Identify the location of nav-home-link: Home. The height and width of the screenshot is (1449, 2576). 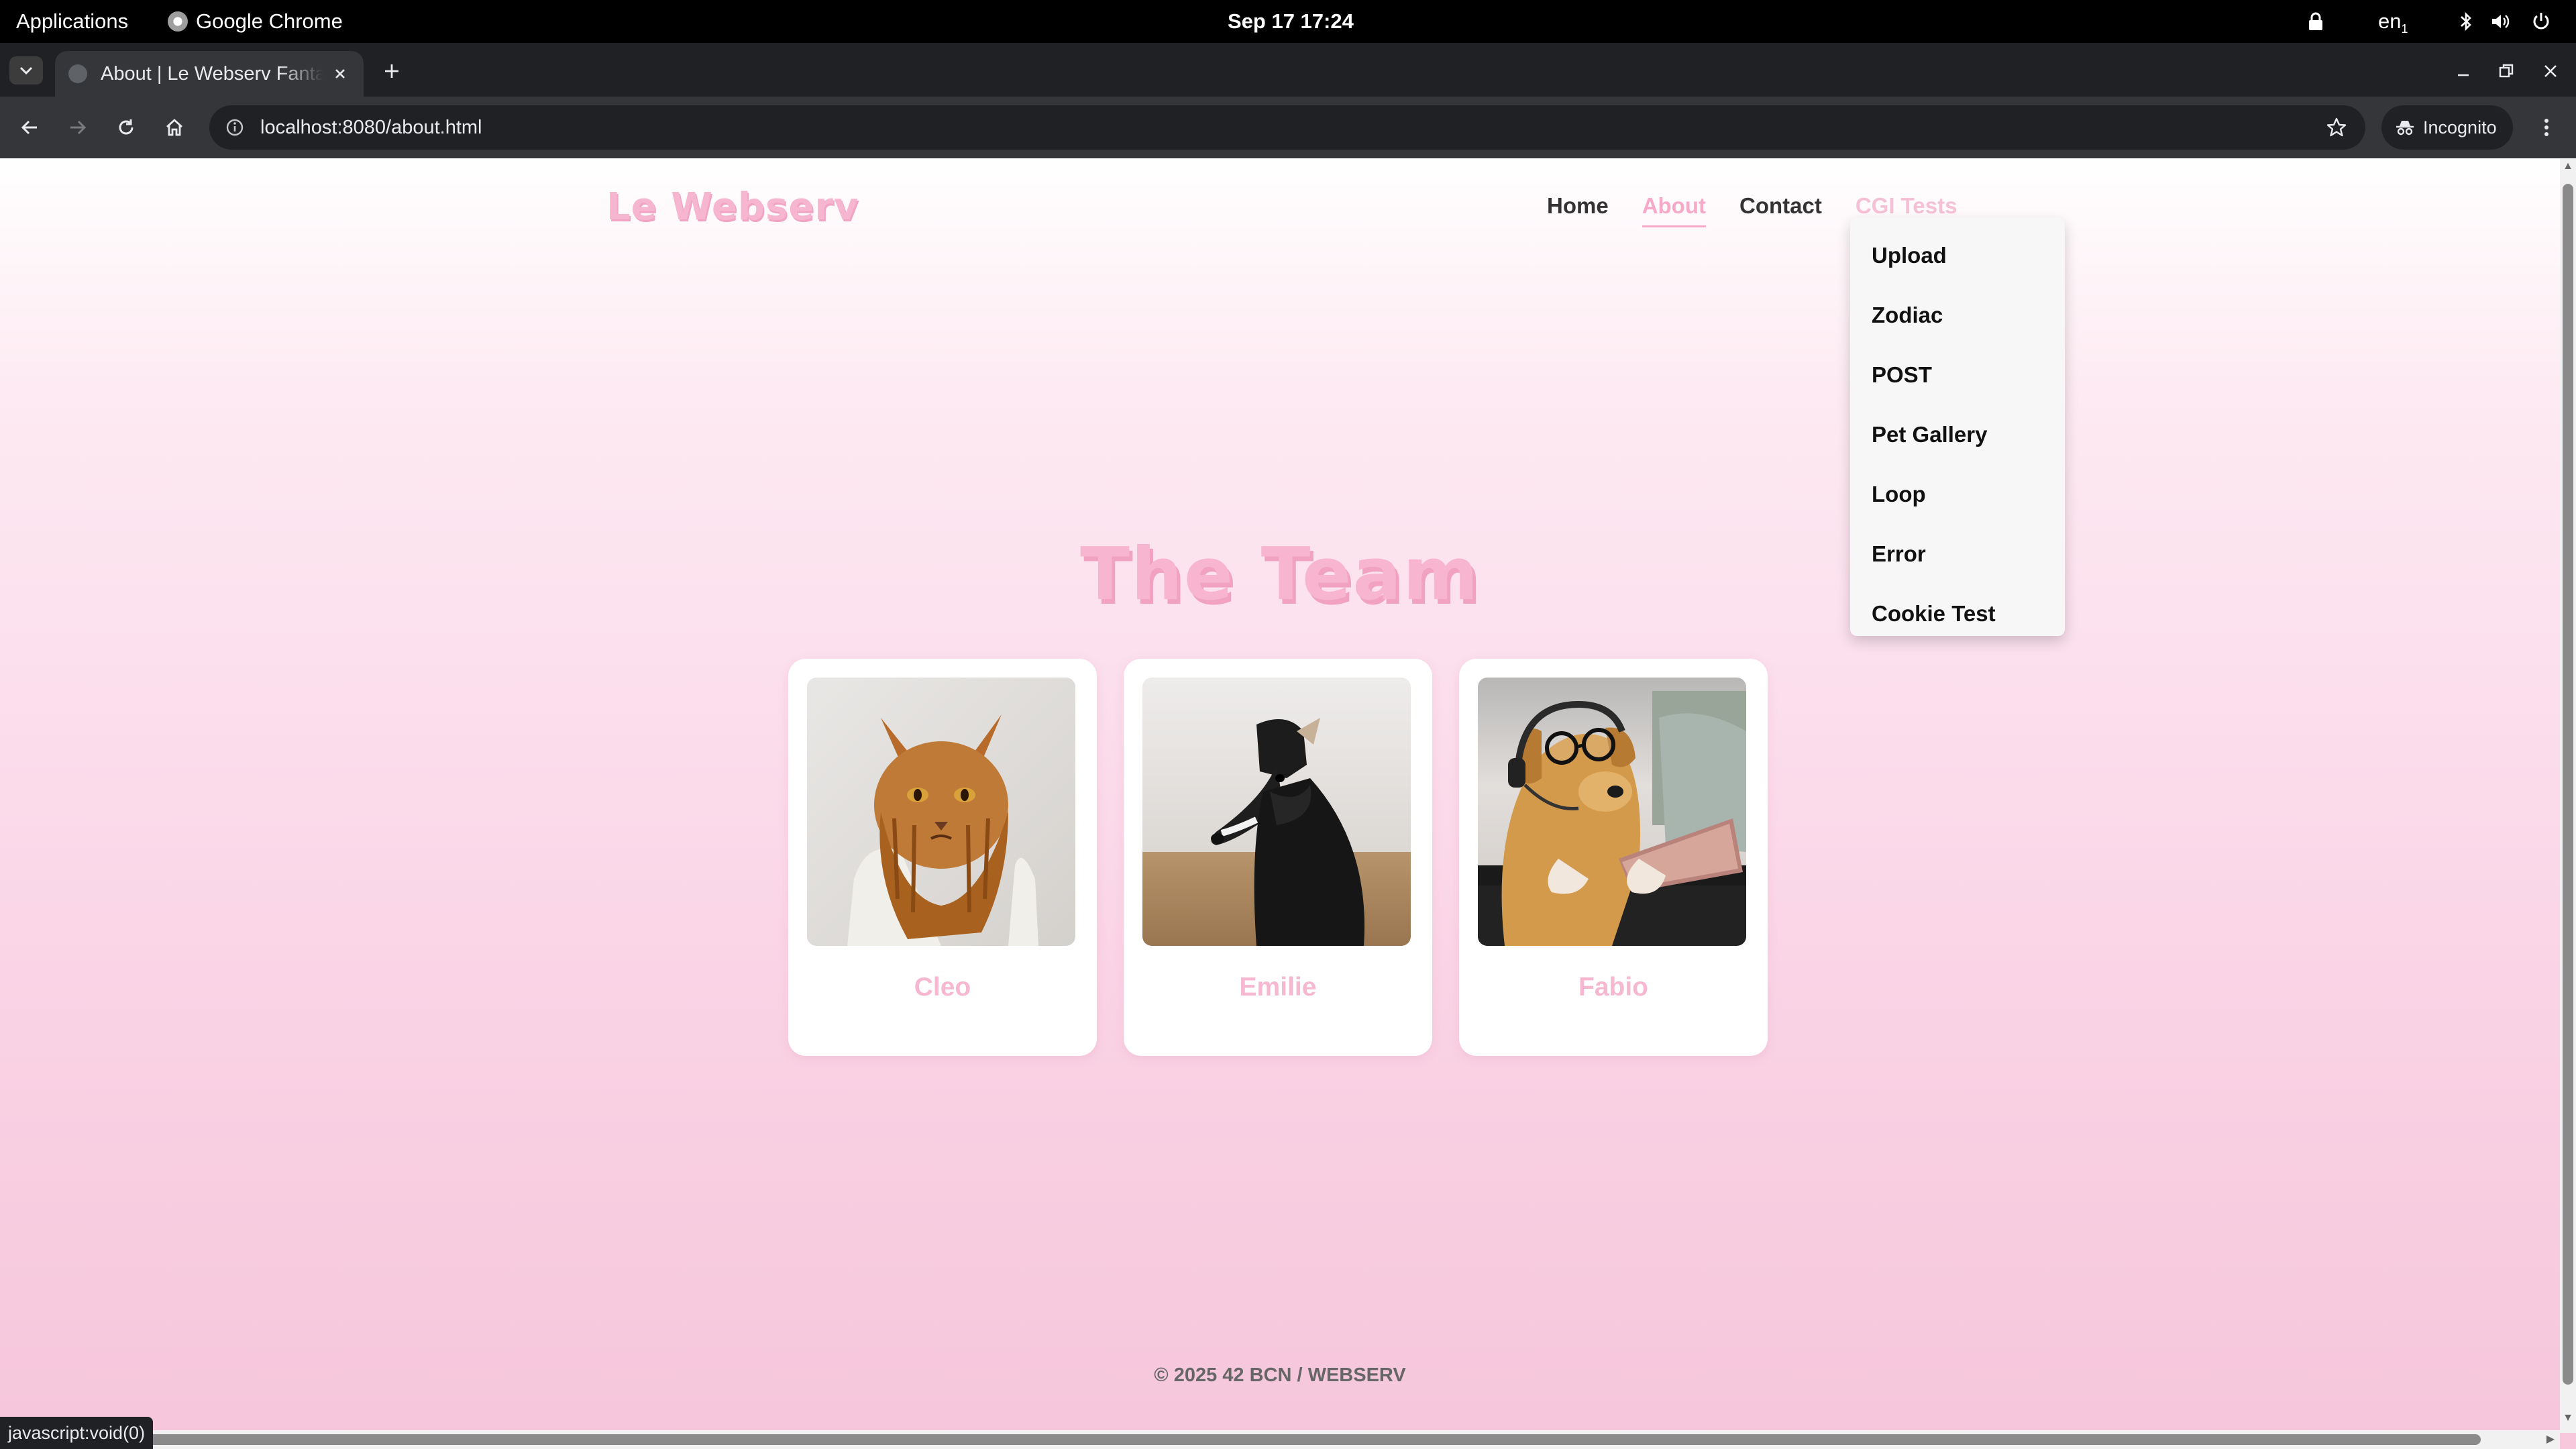
(1578, 210).